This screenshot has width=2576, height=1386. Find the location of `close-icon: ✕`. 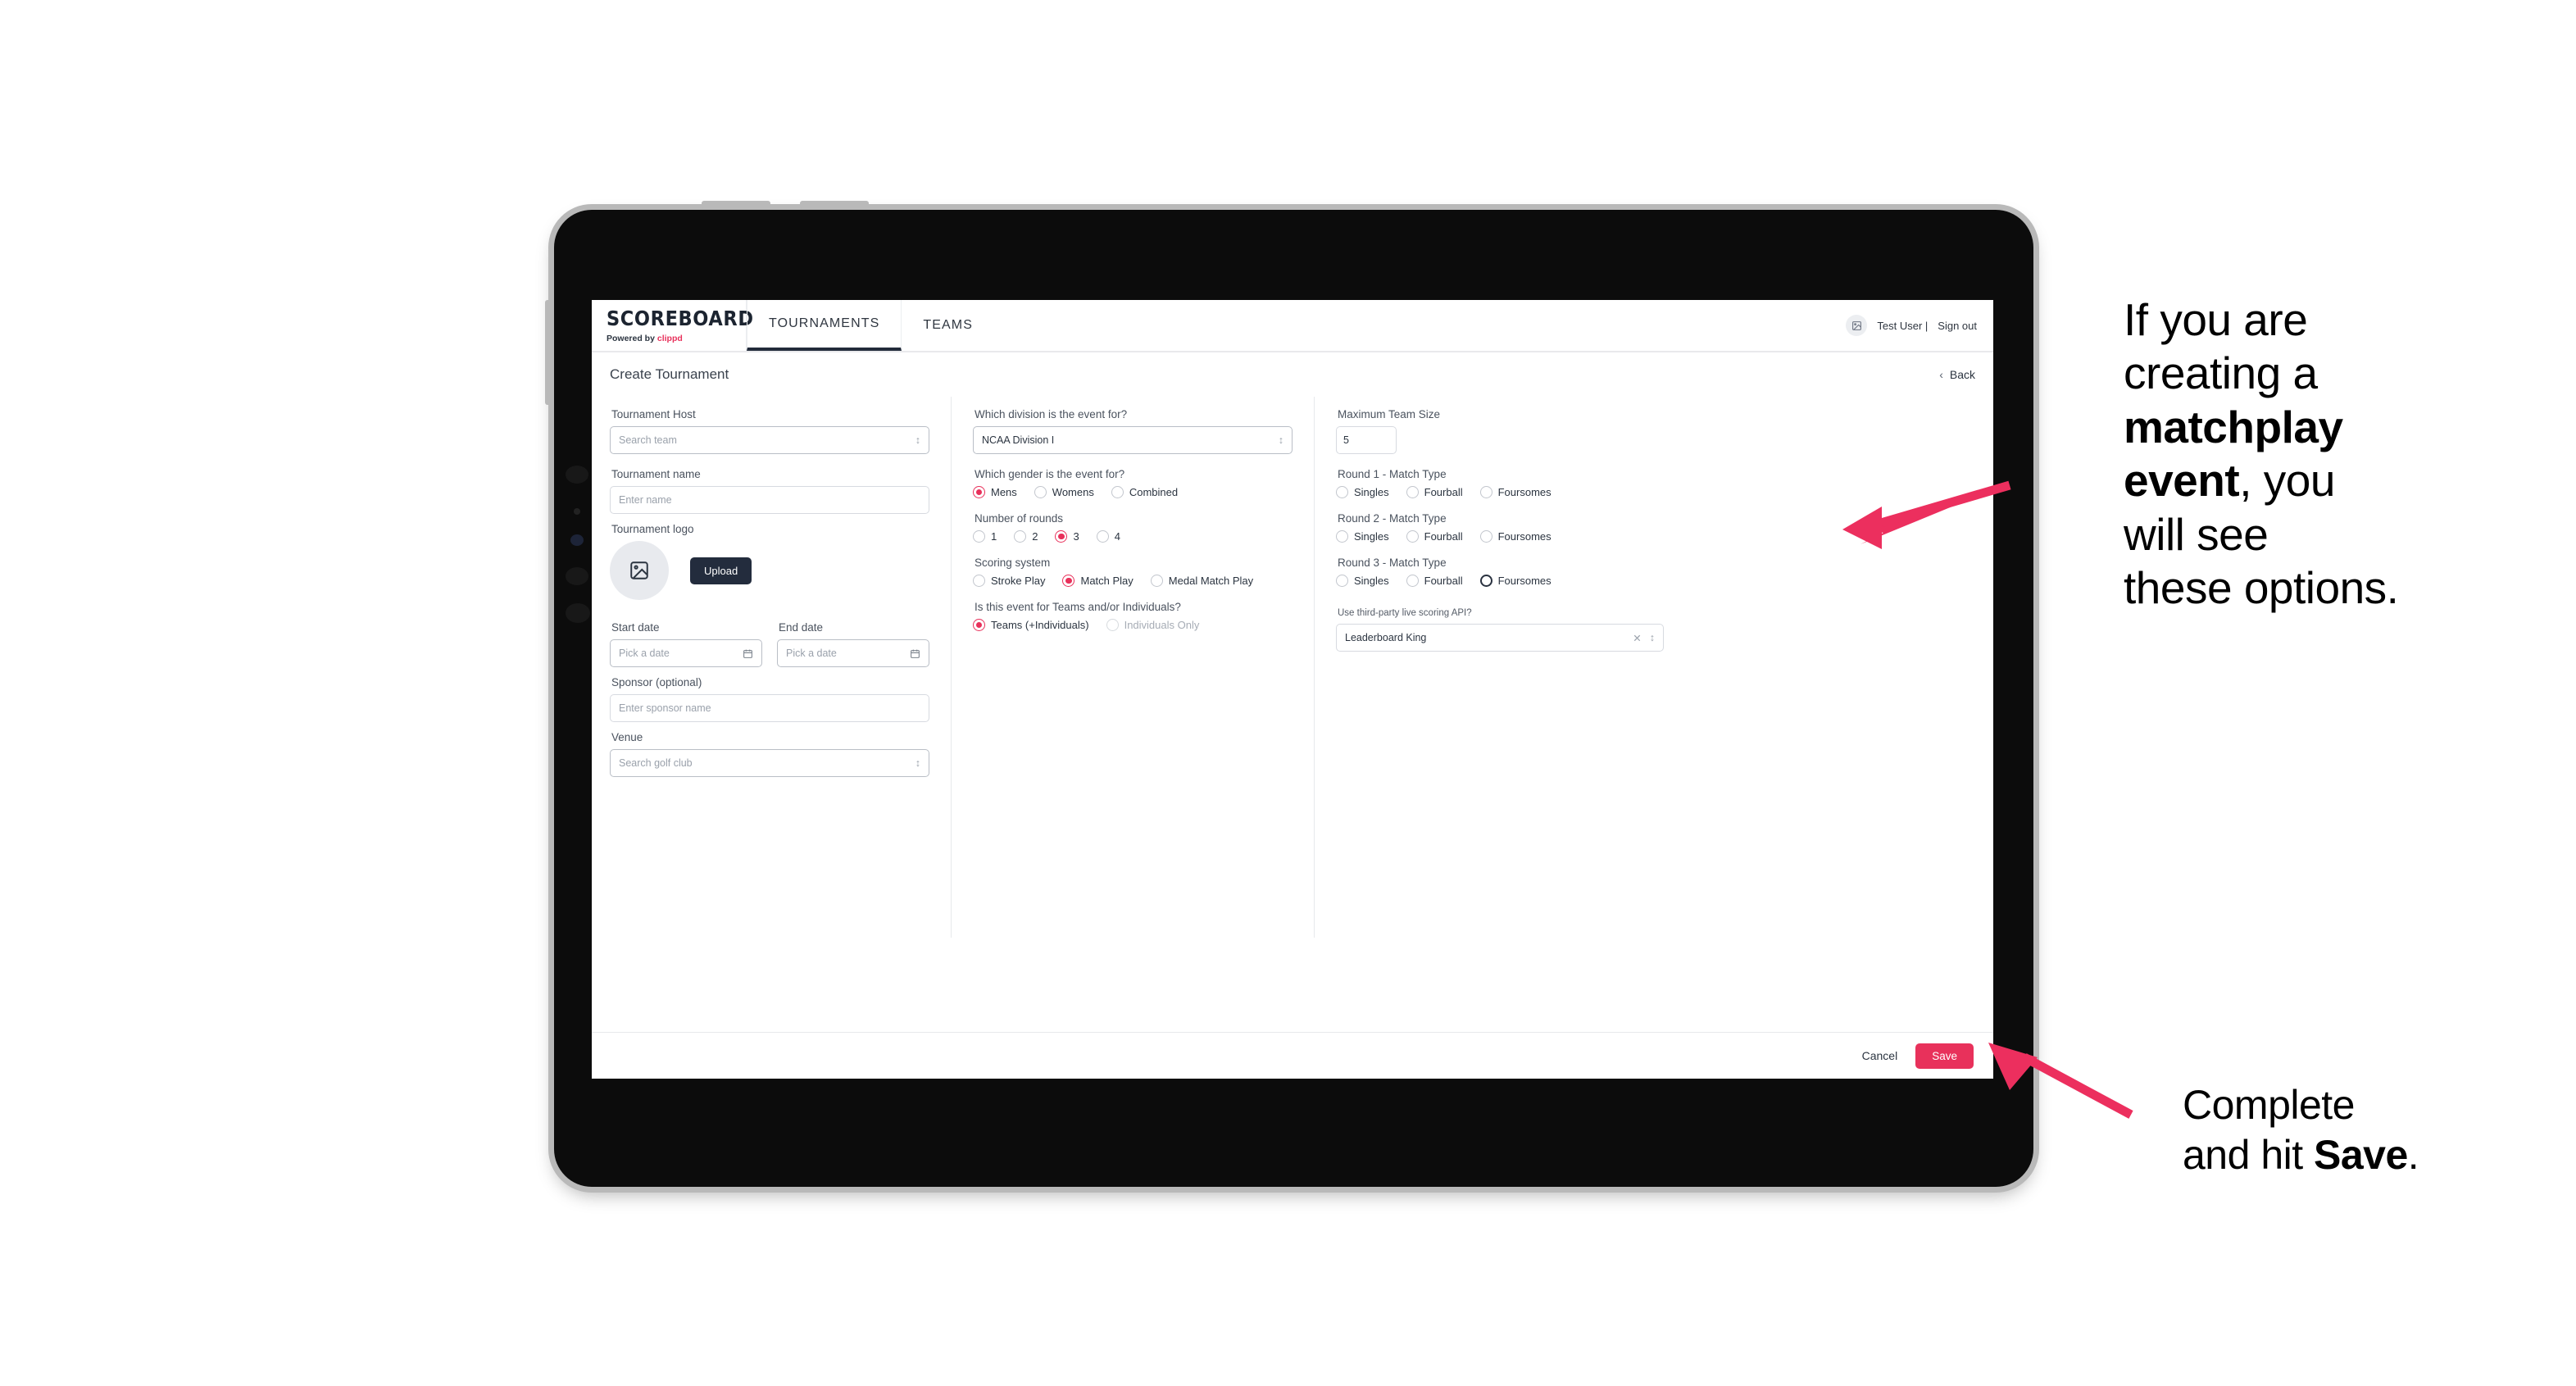

close-icon: ✕ is located at coordinates (1637, 638).